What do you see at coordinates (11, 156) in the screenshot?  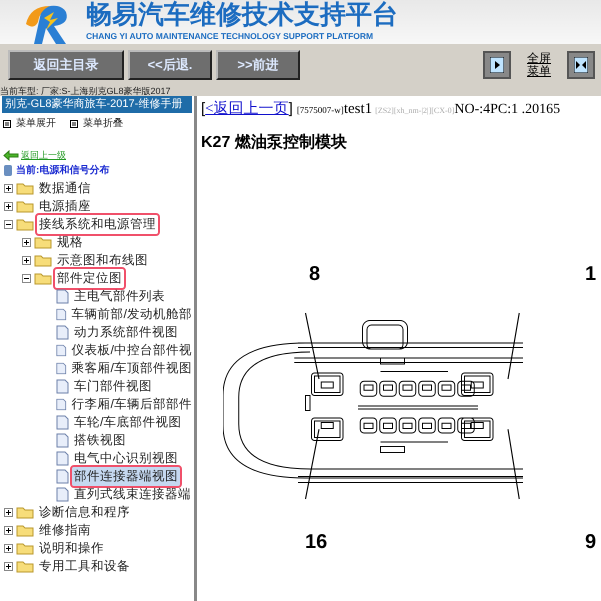 I see `back-arrow-icon` at bounding box center [11, 156].